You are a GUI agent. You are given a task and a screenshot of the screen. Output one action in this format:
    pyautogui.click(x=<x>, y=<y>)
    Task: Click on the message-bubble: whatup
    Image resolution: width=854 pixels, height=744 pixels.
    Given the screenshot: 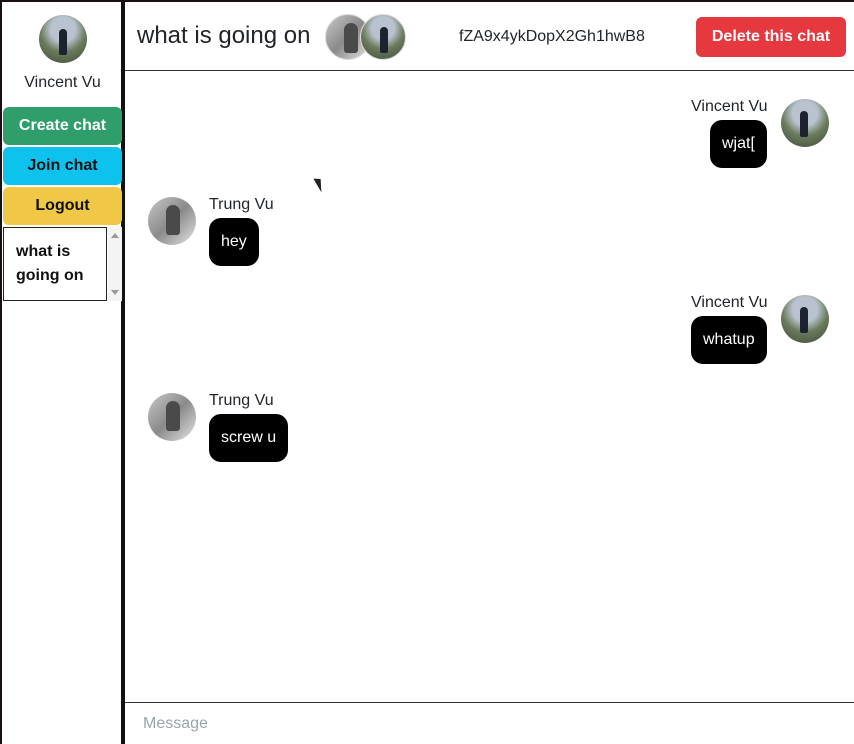 What is the action you would take?
    pyautogui.click(x=729, y=340)
    